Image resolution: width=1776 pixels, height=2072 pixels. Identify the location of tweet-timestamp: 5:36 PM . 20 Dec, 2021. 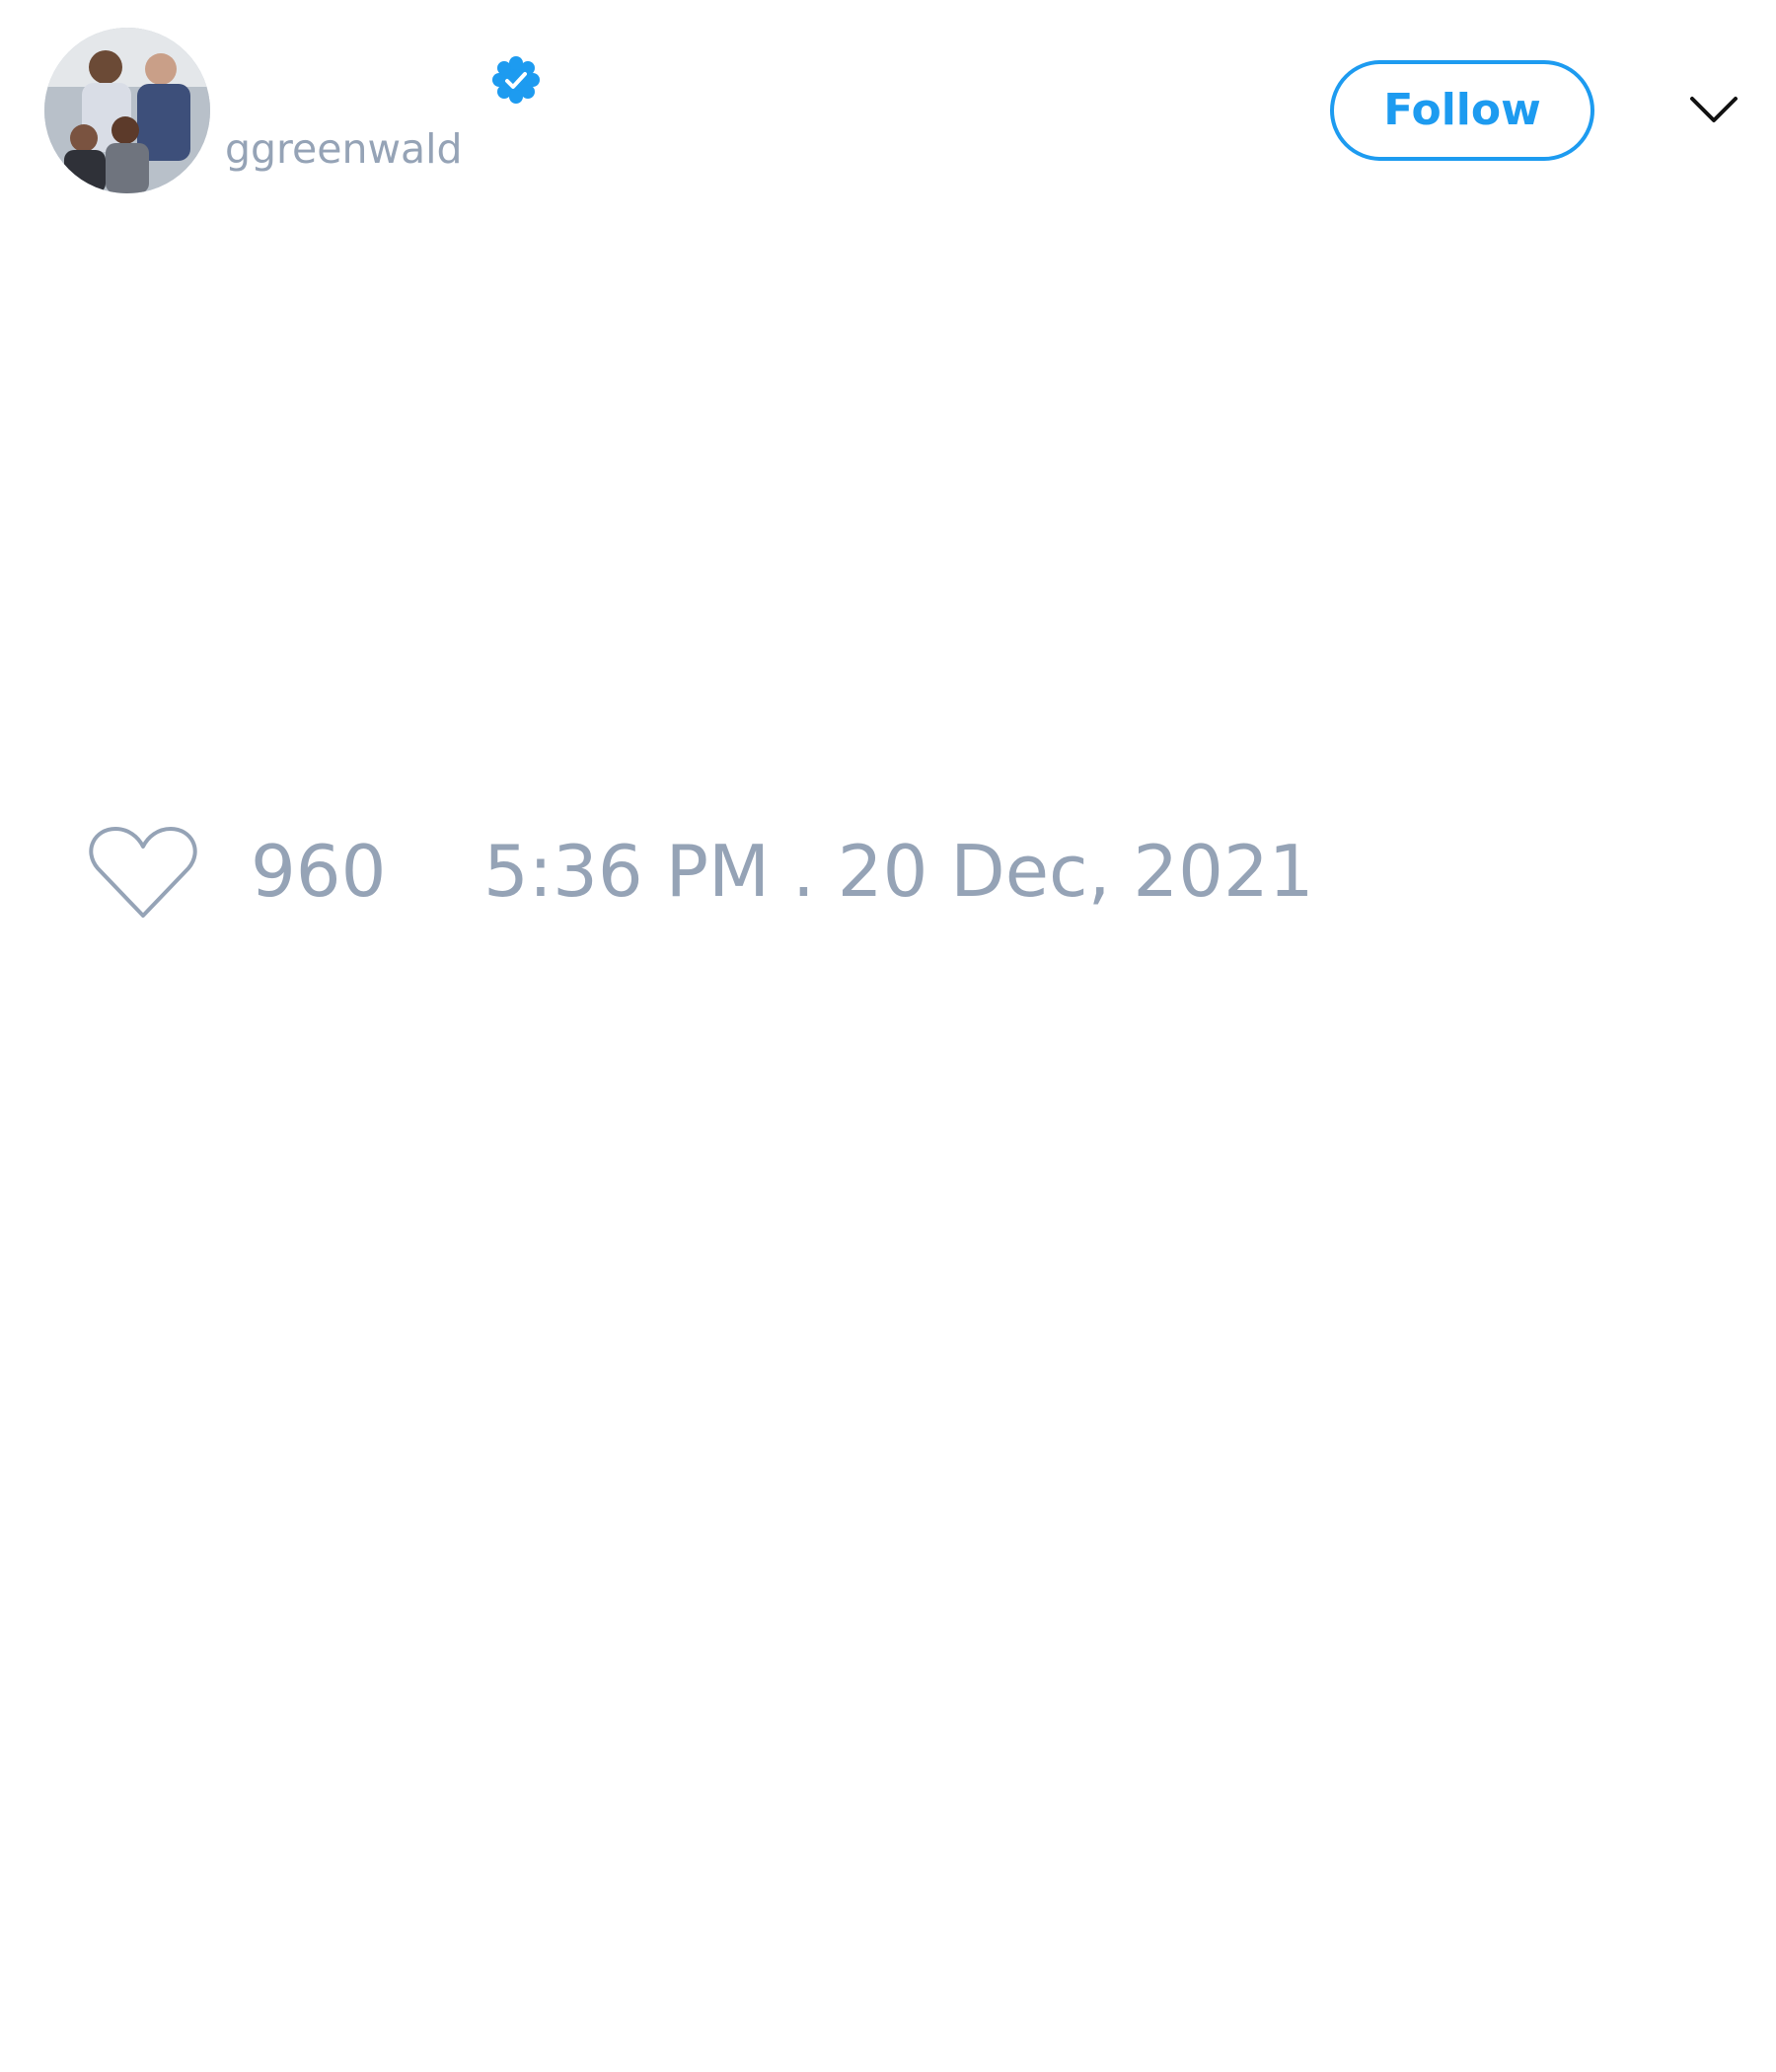
(899, 872).